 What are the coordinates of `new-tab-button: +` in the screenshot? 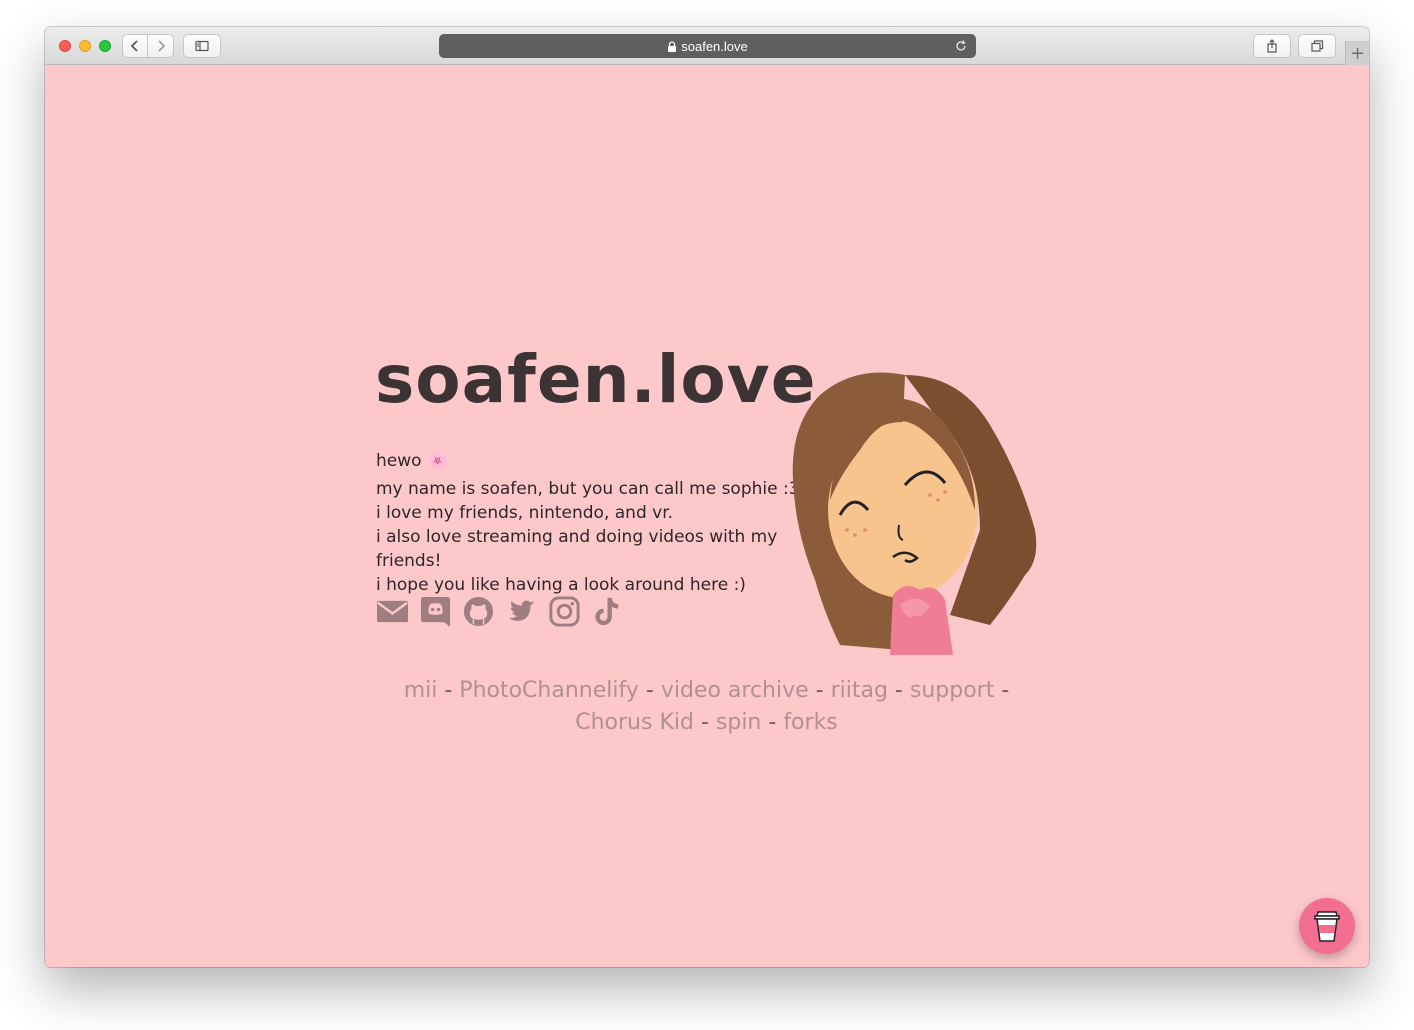 It's located at (1357, 53).